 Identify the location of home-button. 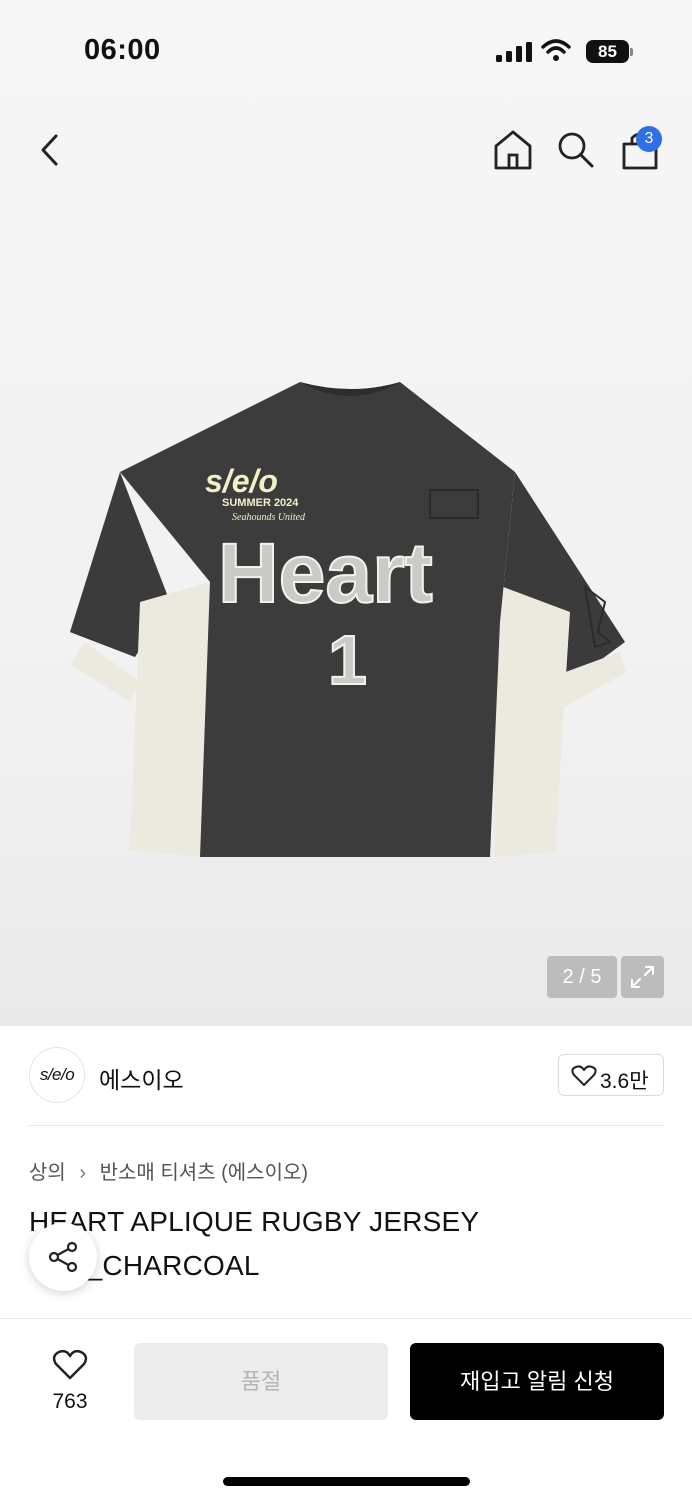
(513, 150).